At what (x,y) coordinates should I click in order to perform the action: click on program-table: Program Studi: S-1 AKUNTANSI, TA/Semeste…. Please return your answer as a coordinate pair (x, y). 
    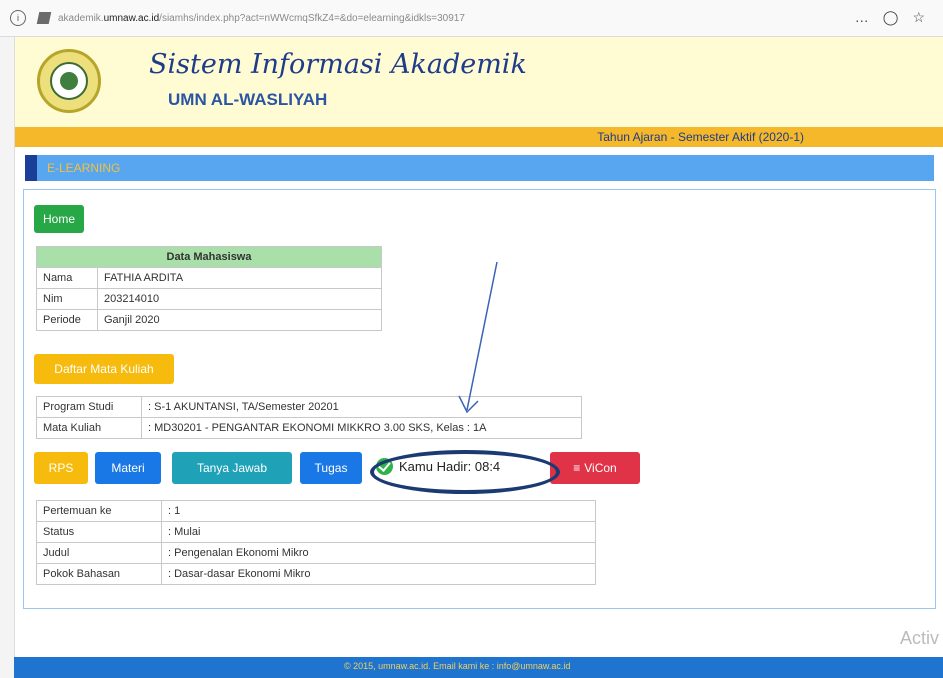
    Looking at the image, I should click on (309, 417).